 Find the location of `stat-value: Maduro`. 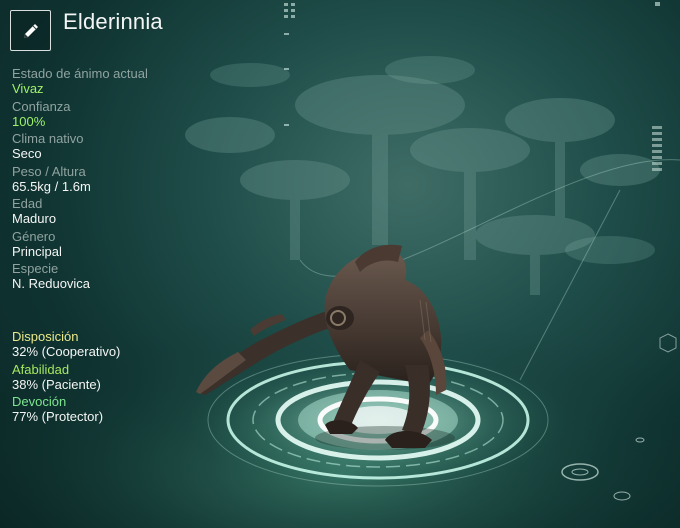

stat-value: Maduro is located at coordinates (34, 218).